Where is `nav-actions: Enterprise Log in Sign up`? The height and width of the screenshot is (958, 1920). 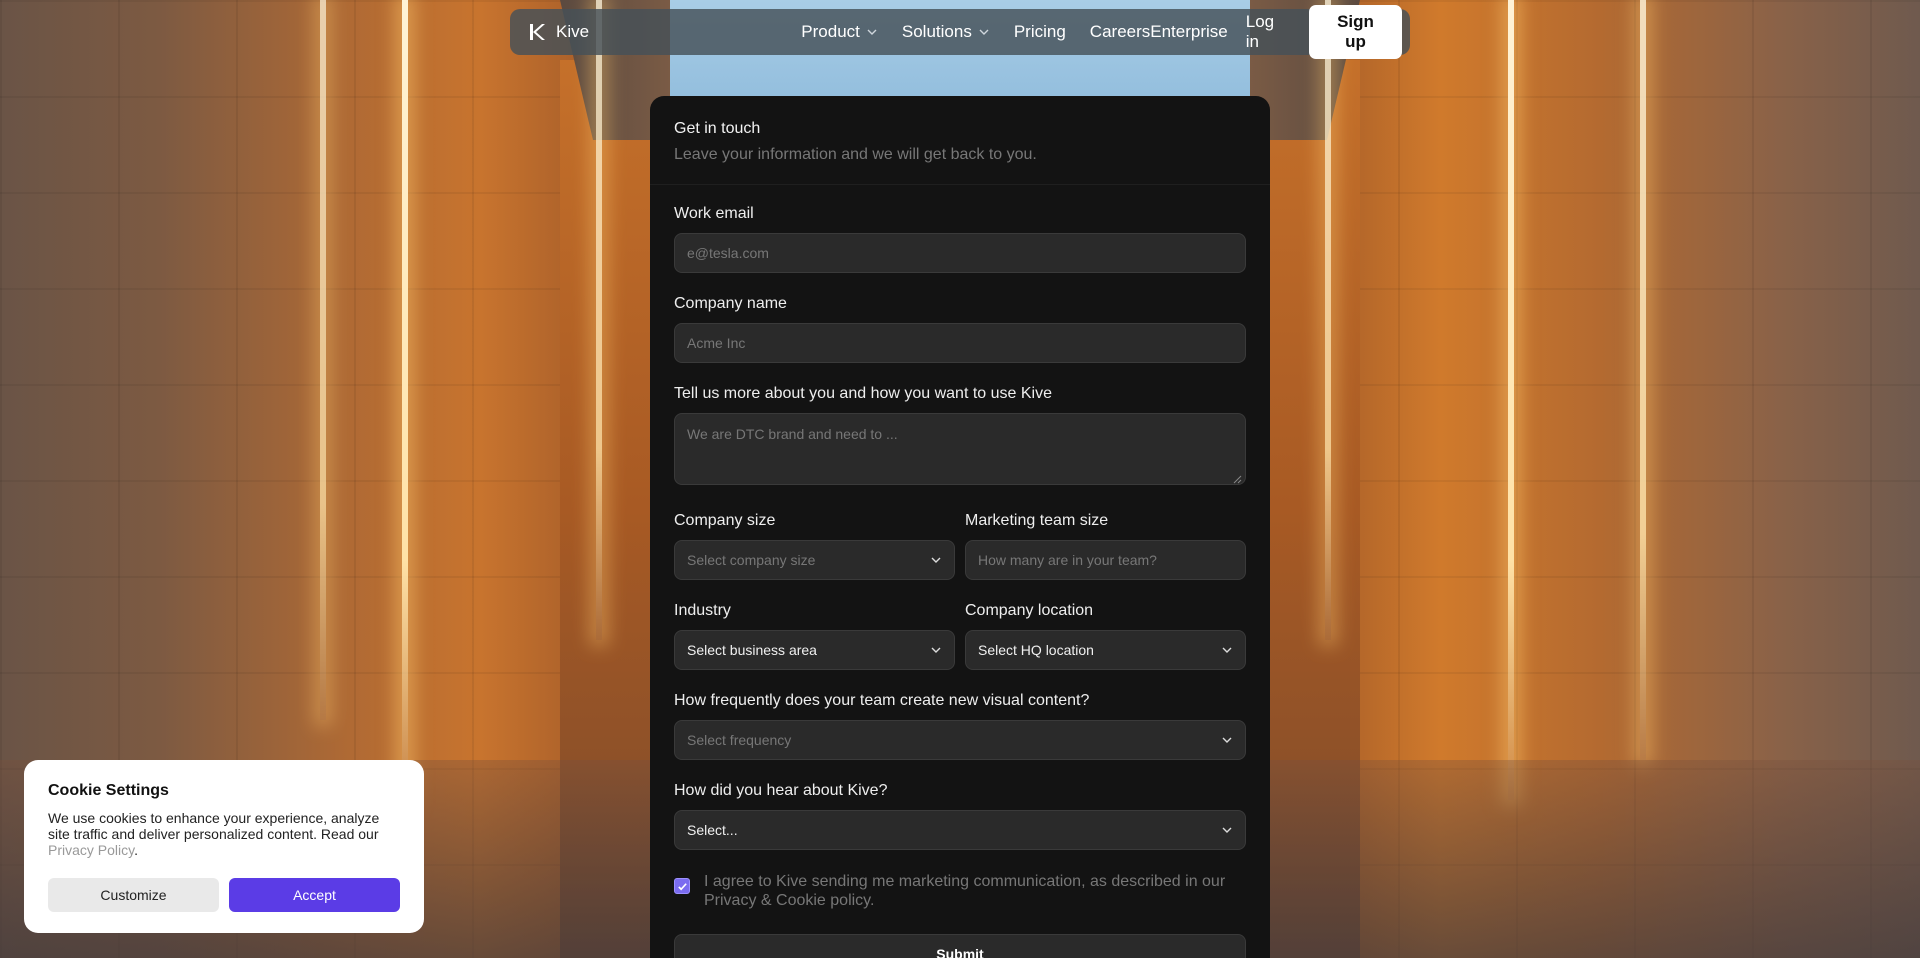 nav-actions: Enterprise Log in Sign up is located at coordinates (1276, 32).